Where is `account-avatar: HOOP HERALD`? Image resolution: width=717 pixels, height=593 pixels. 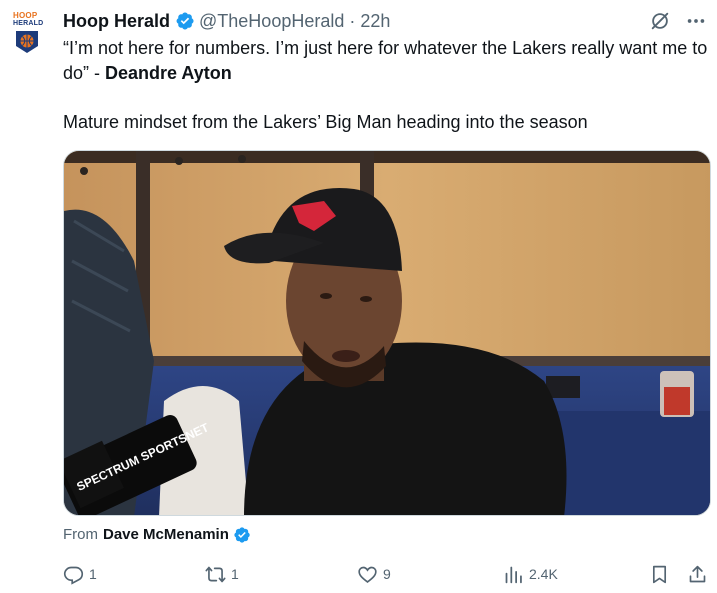 account-avatar: HOOP HERALD is located at coordinates (28, 33).